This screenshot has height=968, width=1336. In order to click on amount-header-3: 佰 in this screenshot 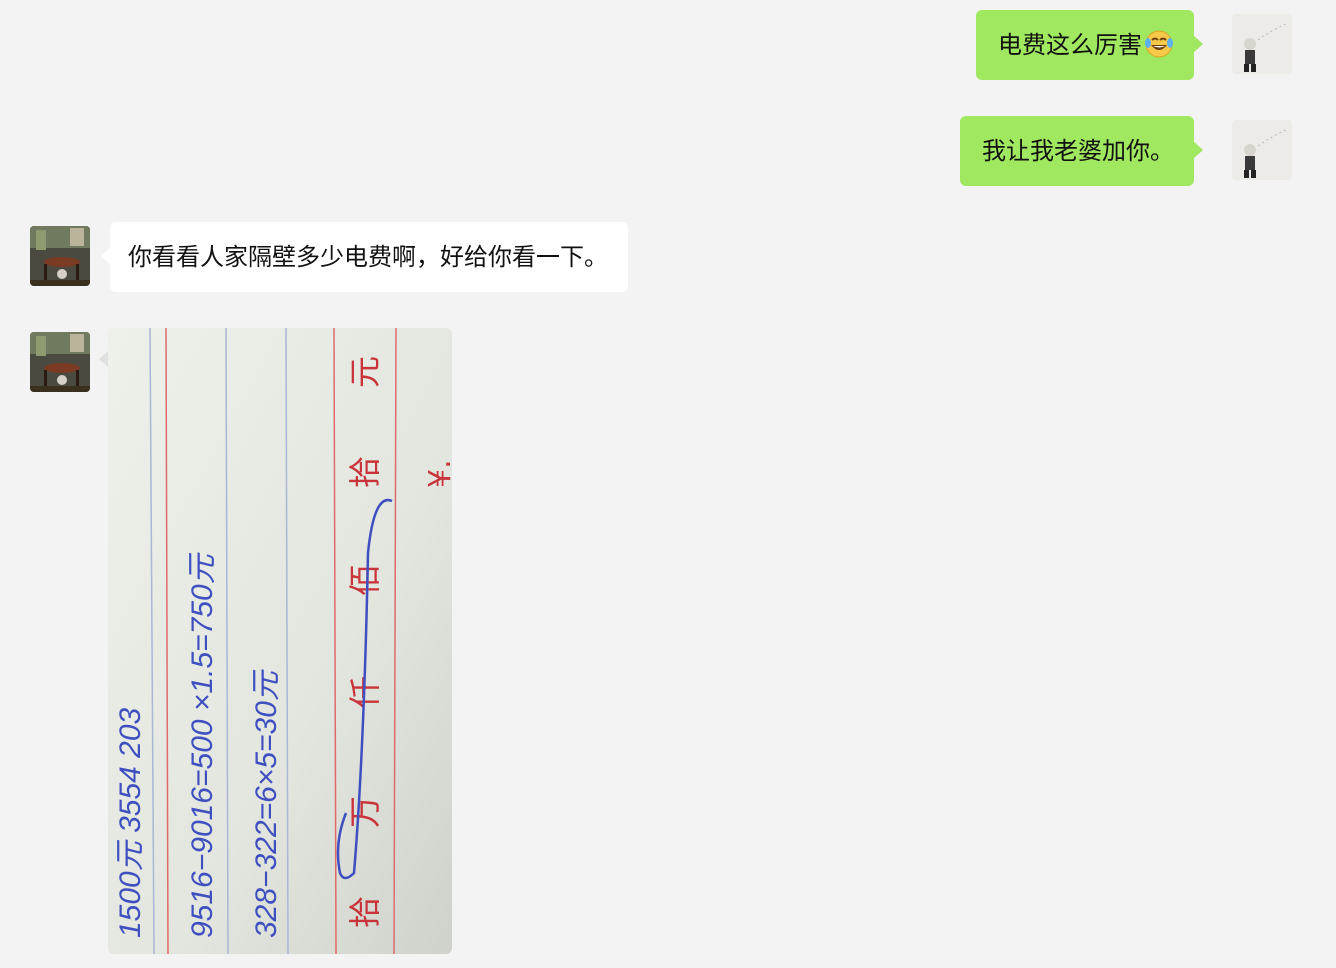, I will do `click(365, 580)`.